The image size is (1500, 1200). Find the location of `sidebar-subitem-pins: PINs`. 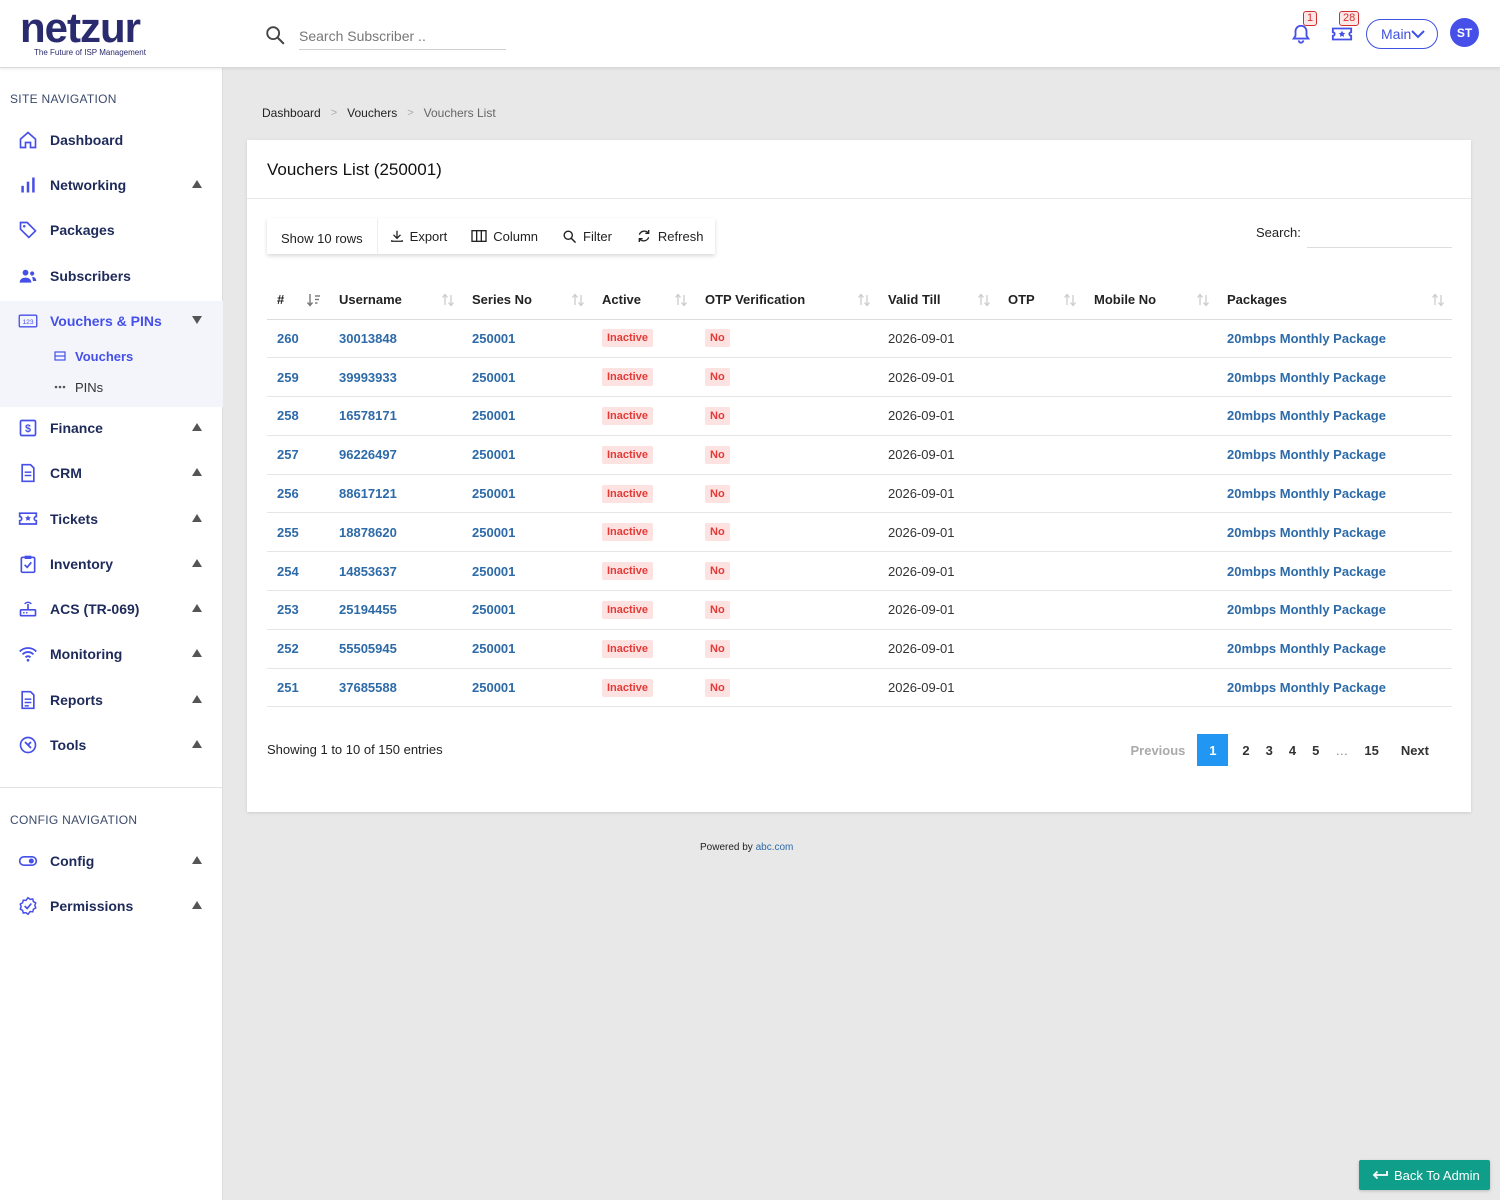

sidebar-subitem-pins: PINs is located at coordinates (78, 387).